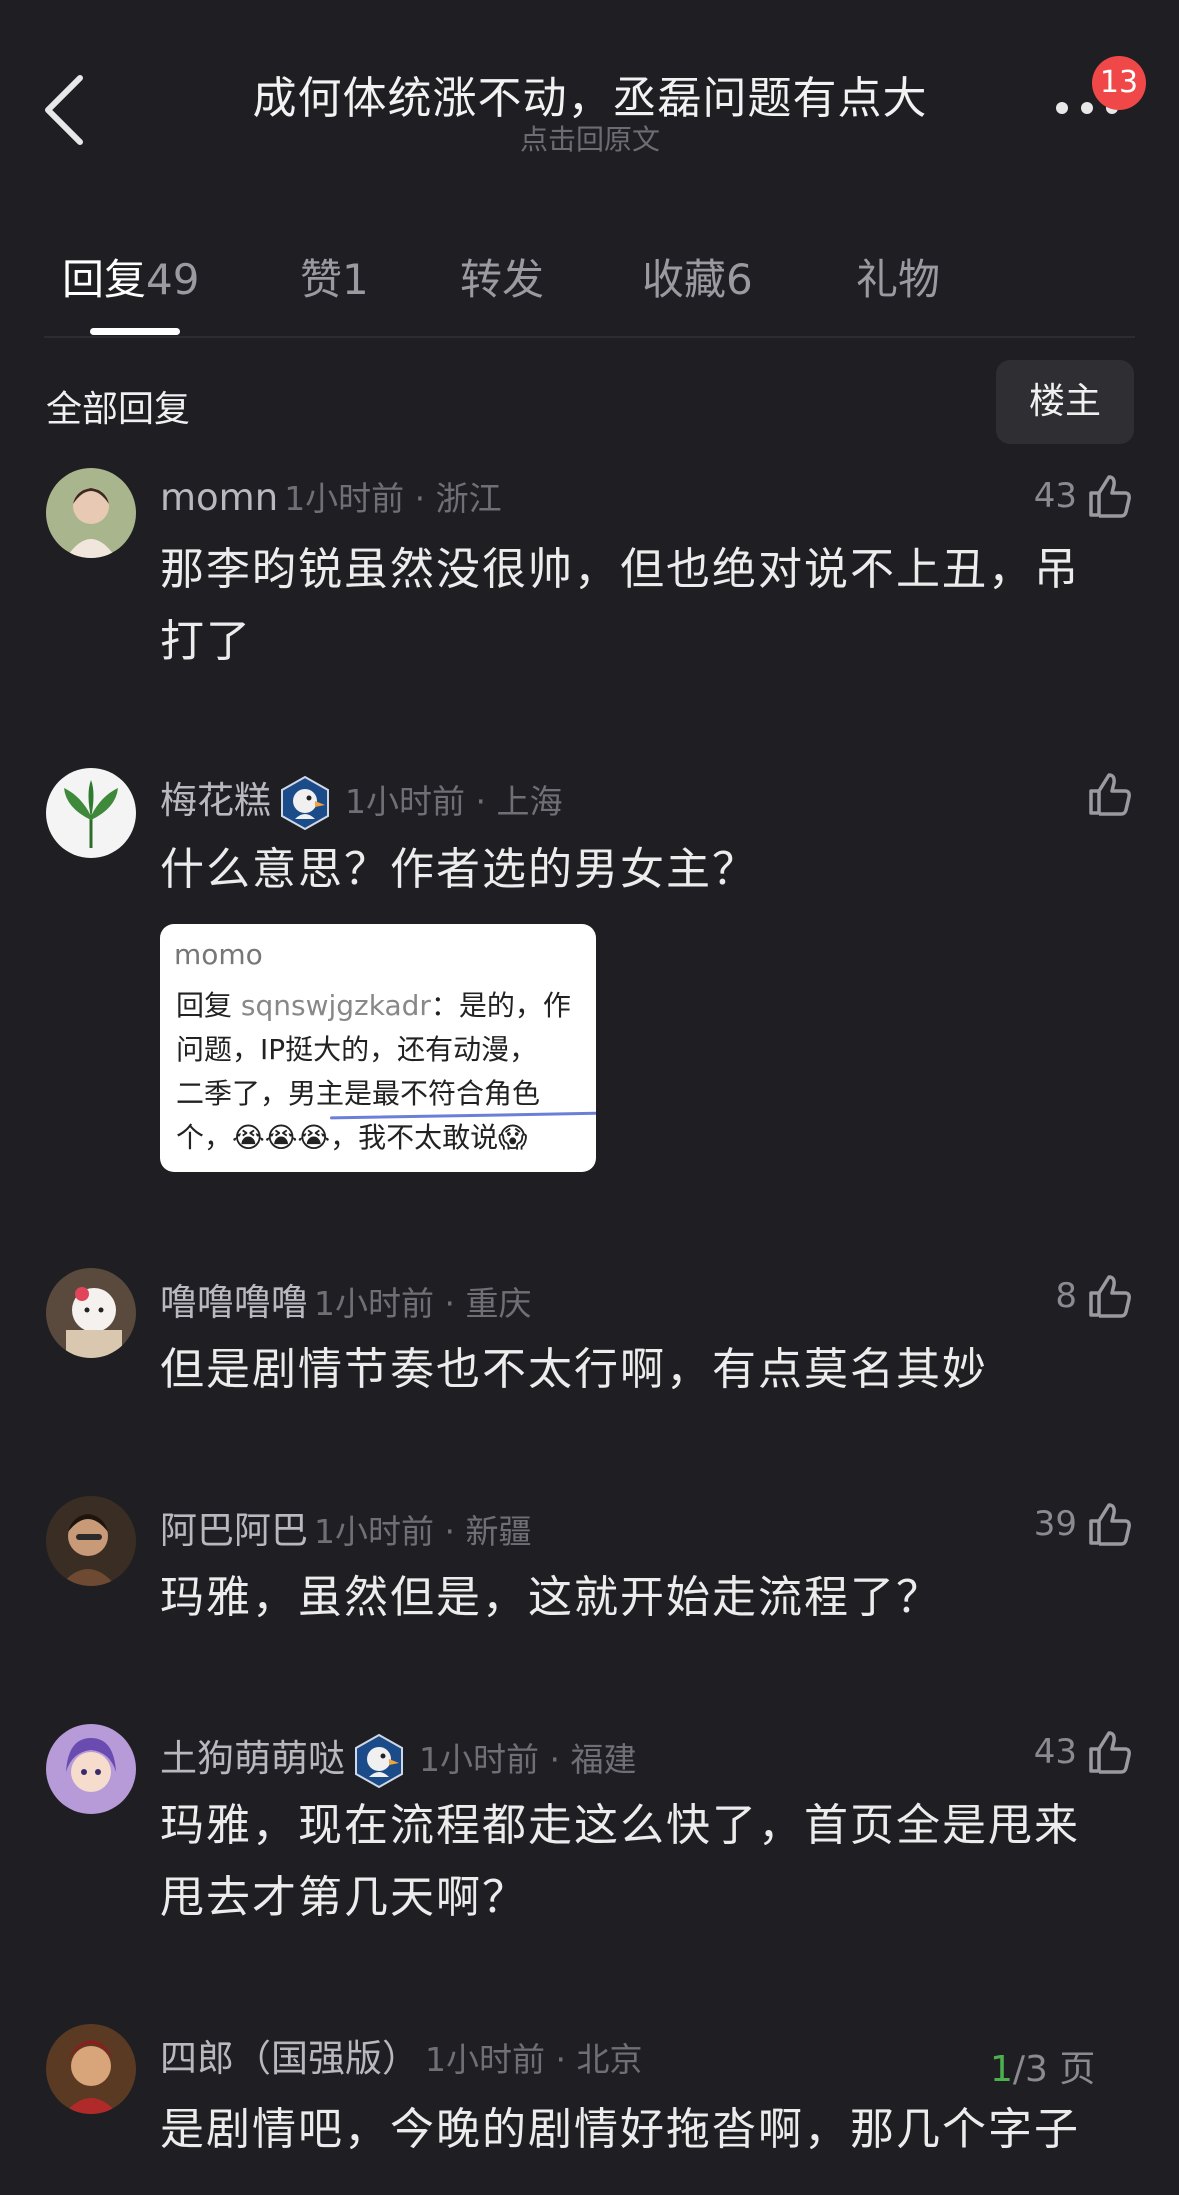 Image resolution: width=1179 pixels, height=2195 pixels. What do you see at coordinates (423, 1303) in the screenshot?
I see `comment-time-location: 1小时前 · 重庆` at bounding box center [423, 1303].